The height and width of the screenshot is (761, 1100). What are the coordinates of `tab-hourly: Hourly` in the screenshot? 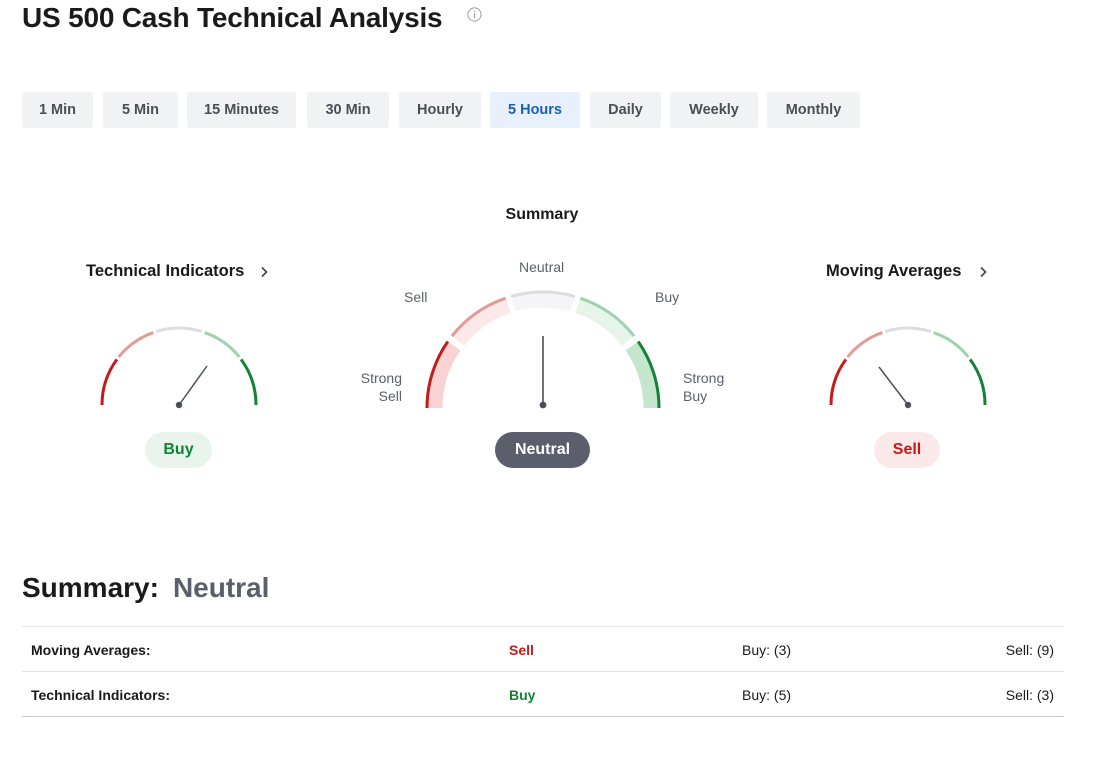 It's located at (440, 110).